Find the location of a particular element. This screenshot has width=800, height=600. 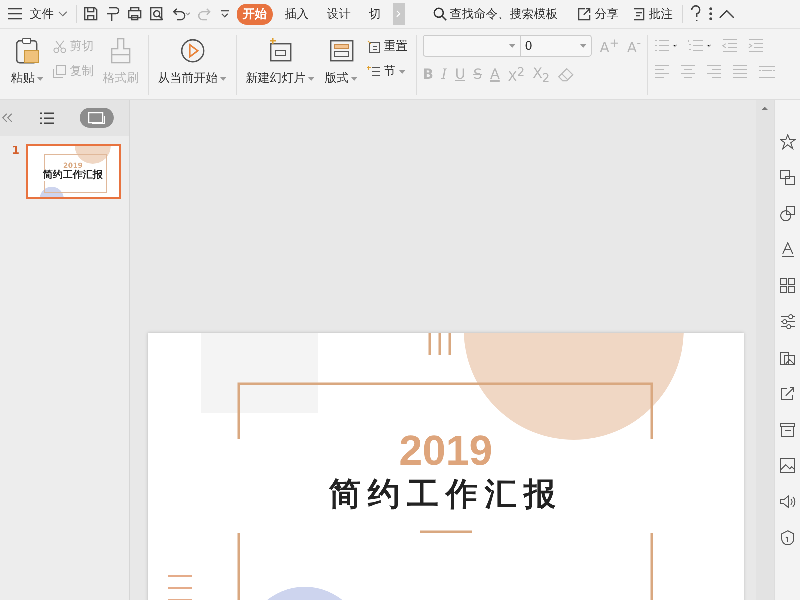

shapes-icon is located at coordinates (788, 214).